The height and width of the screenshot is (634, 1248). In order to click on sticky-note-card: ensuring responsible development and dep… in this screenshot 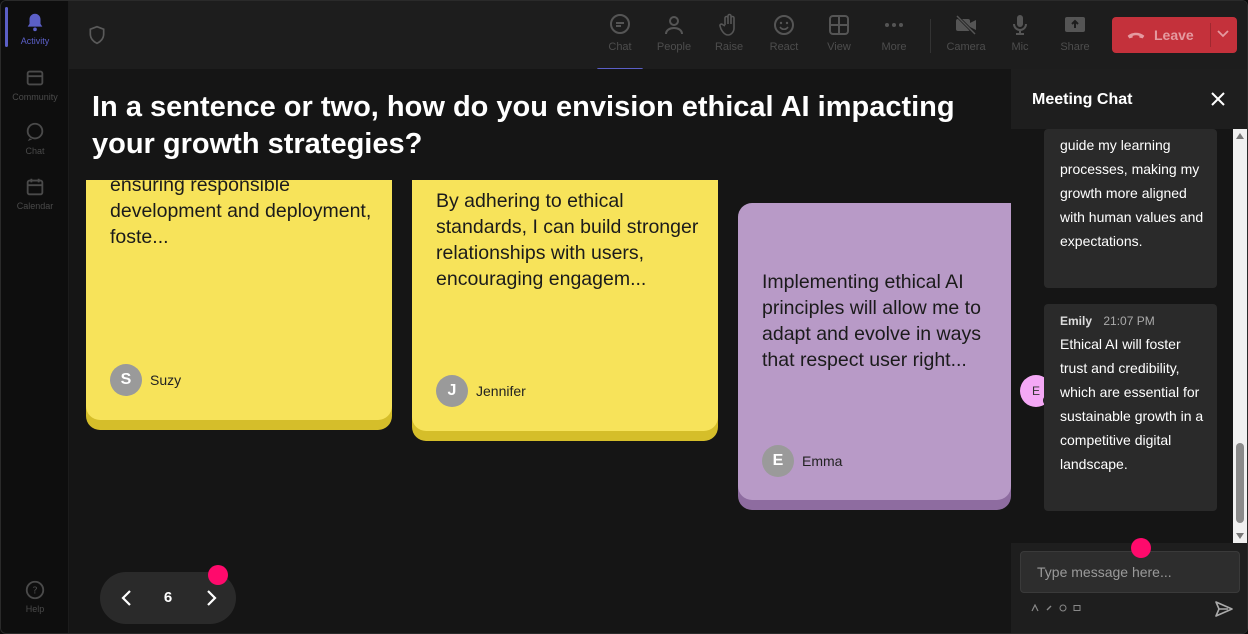, I will do `click(239, 300)`.